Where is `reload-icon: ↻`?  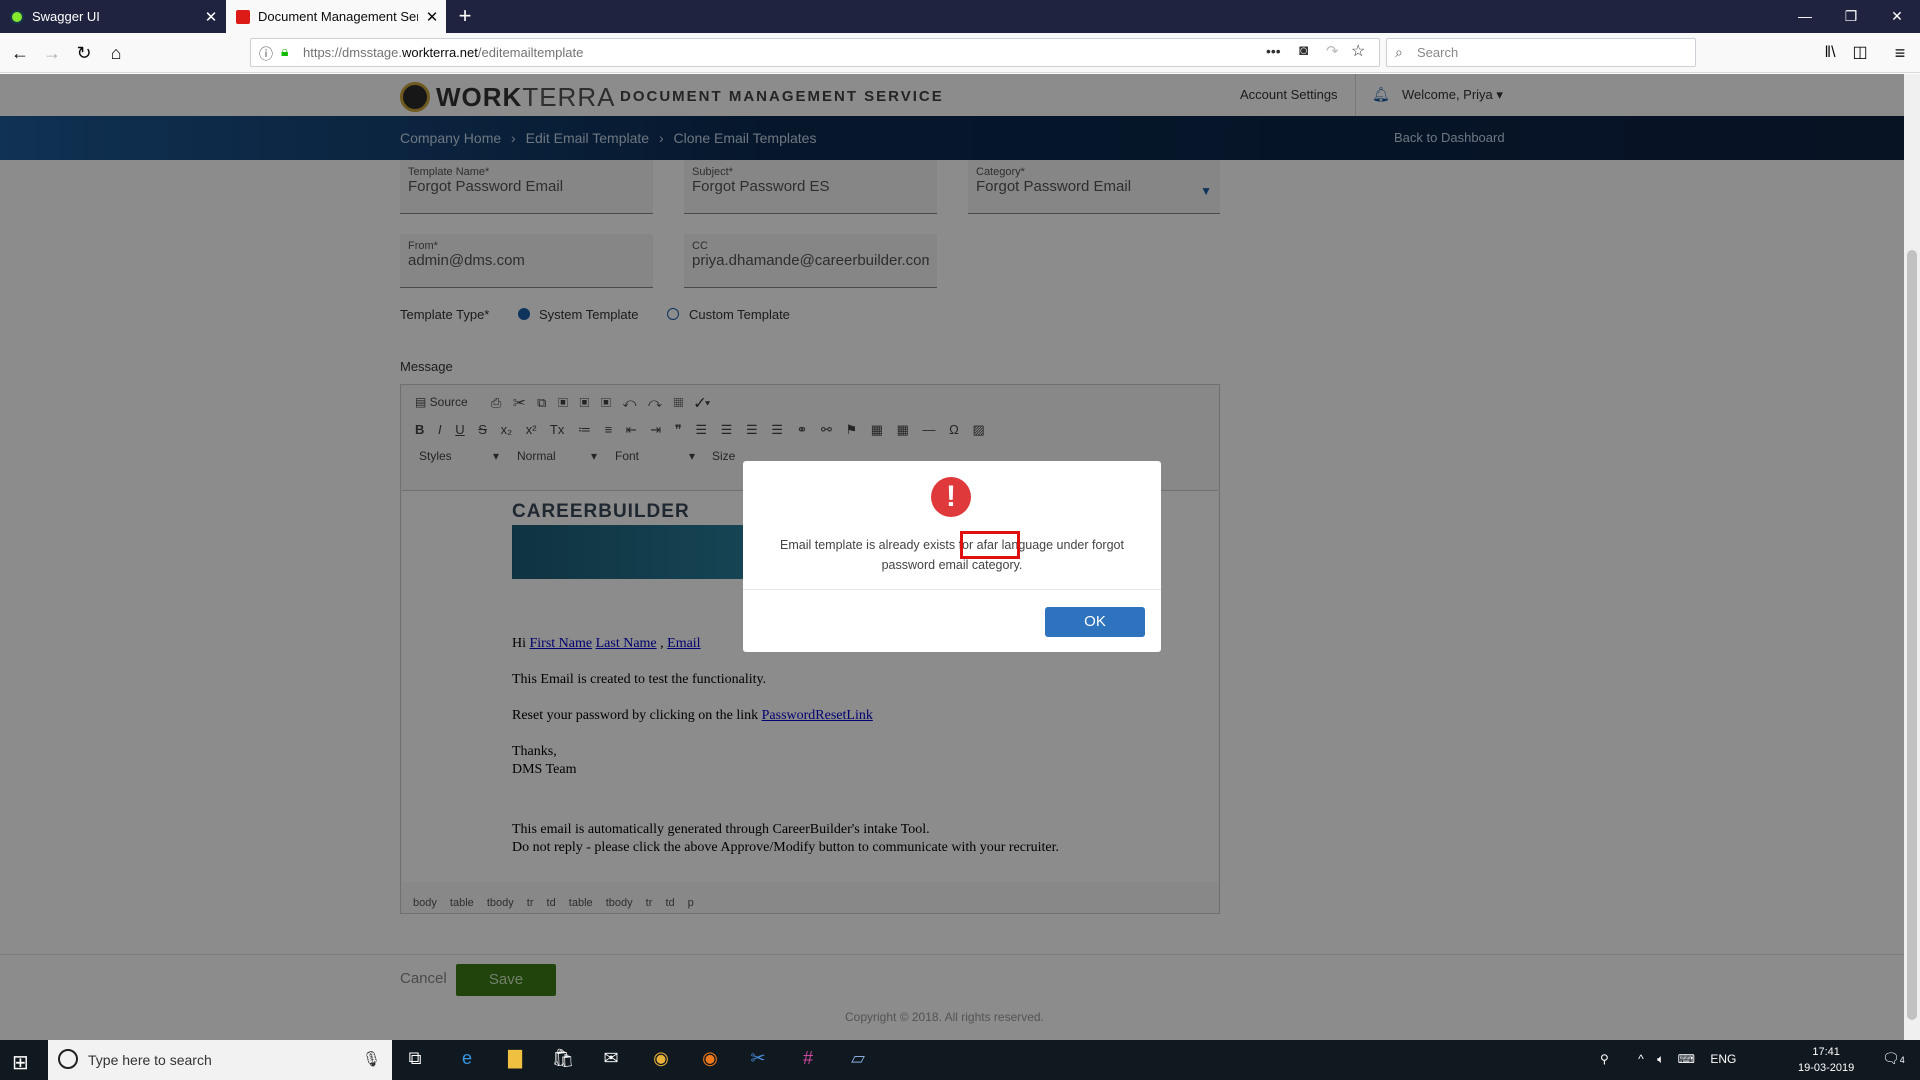
reload-icon: ↻ is located at coordinates (84, 53).